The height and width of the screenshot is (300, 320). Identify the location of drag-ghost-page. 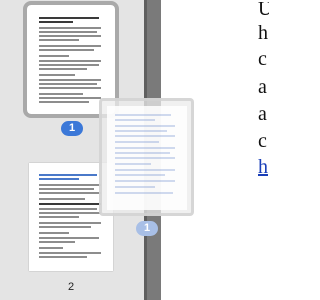
(147, 158).